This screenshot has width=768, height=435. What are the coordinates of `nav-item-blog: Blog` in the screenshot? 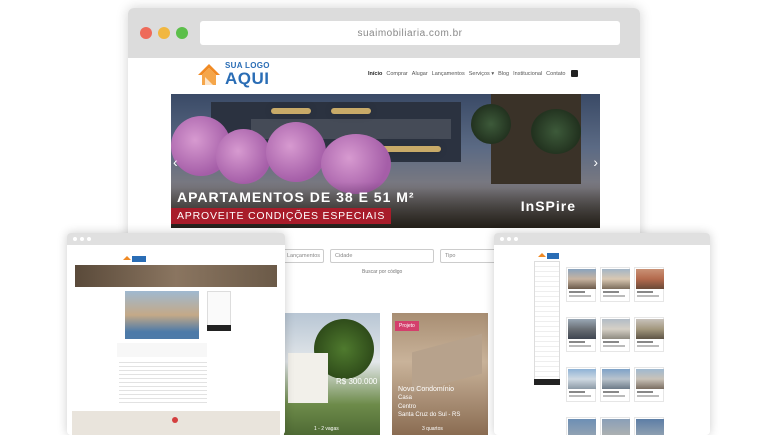 It's located at (503, 74).